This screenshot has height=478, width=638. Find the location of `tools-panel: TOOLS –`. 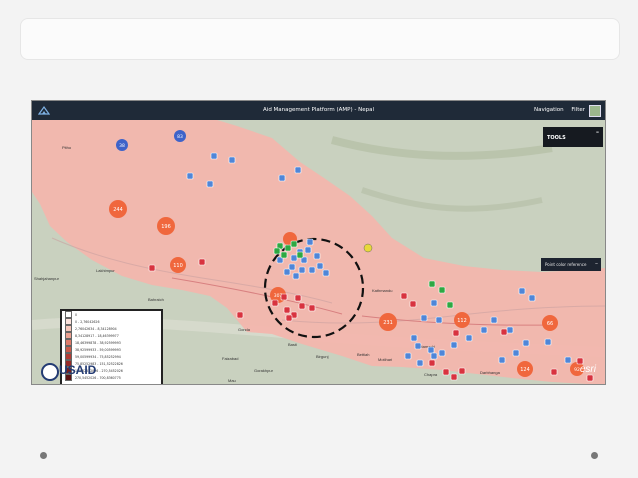

tools-panel: TOOLS – is located at coordinates (573, 137).